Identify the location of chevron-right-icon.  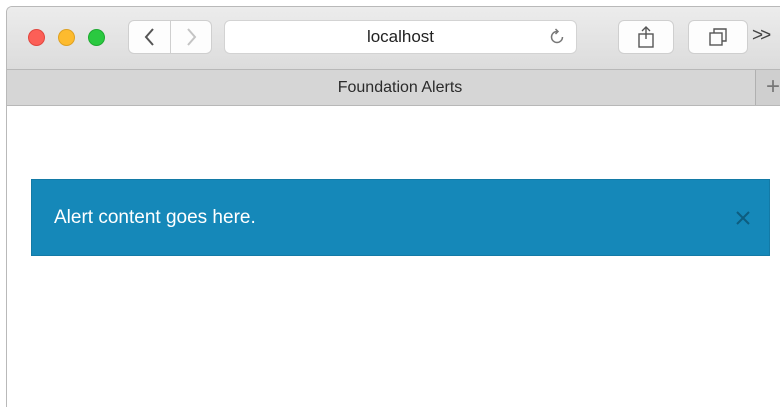
(192, 37).